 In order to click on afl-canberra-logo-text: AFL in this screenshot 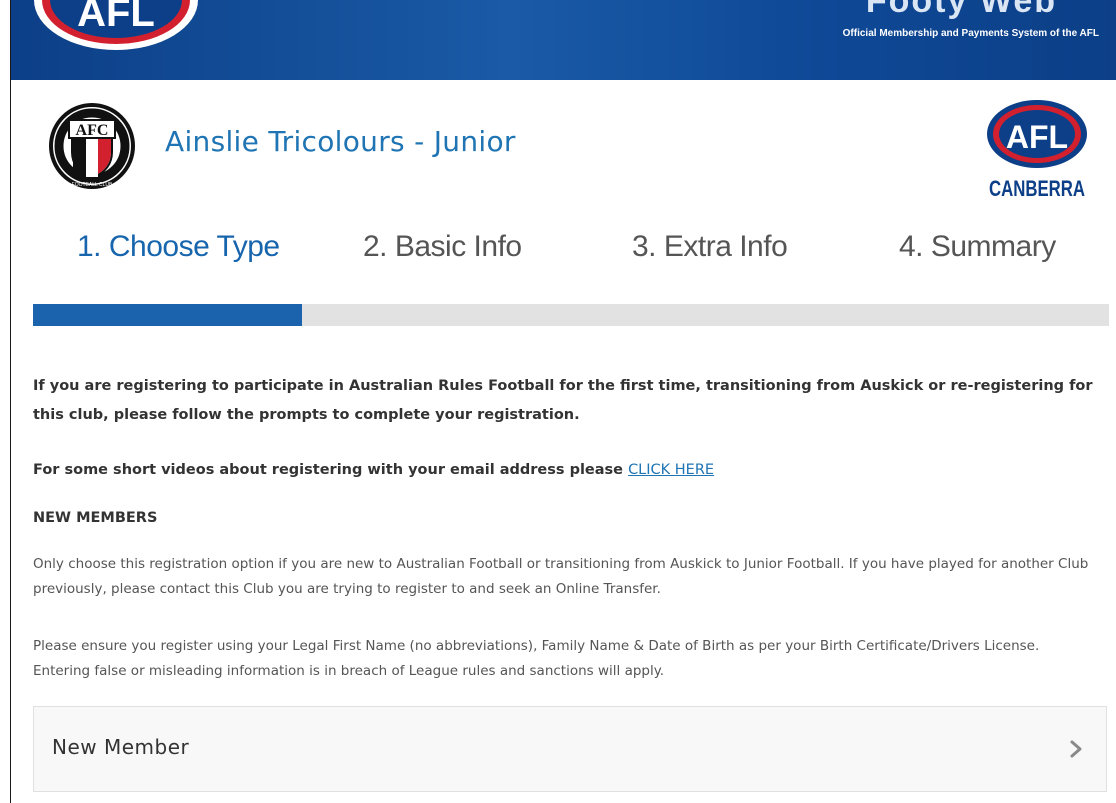, I will do `click(1037, 137)`.